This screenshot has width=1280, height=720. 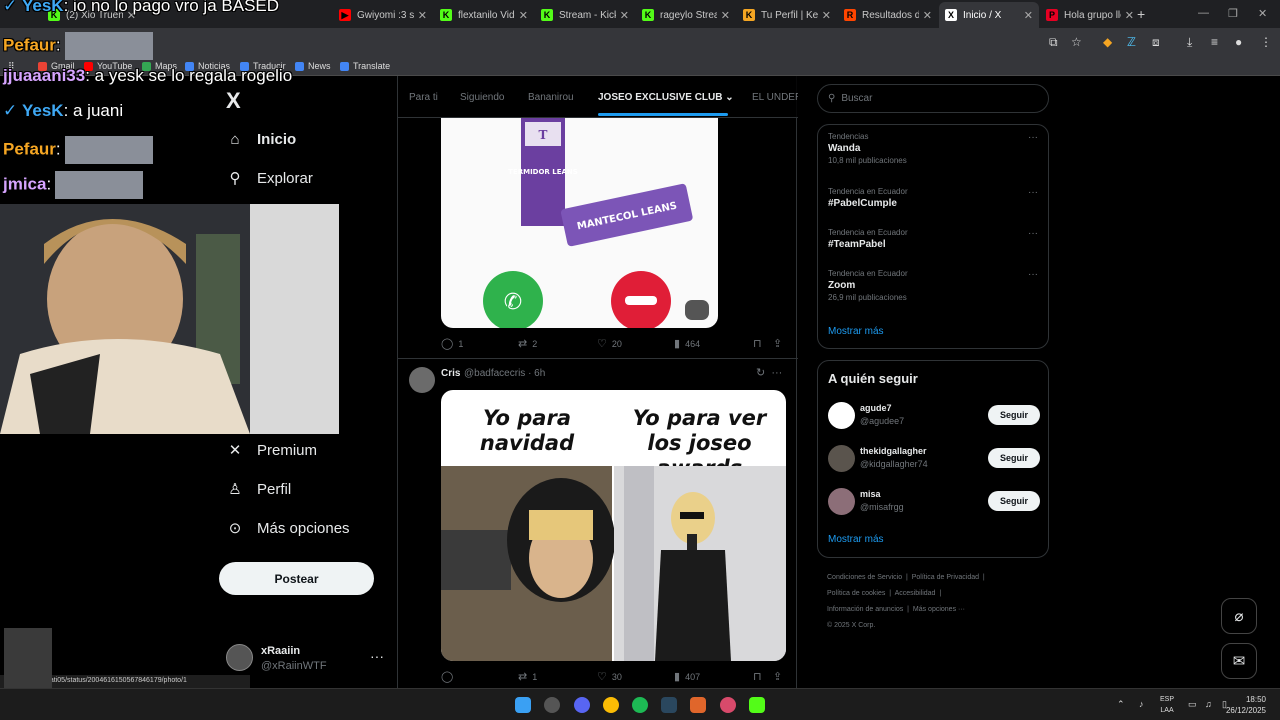 What do you see at coordinates (666, 97) in the screenshot?
I see `tab-joseo-exclusive-club: JOSEO EXCLUSIVE CLUB ⌄` at bounding box center [666, 97].